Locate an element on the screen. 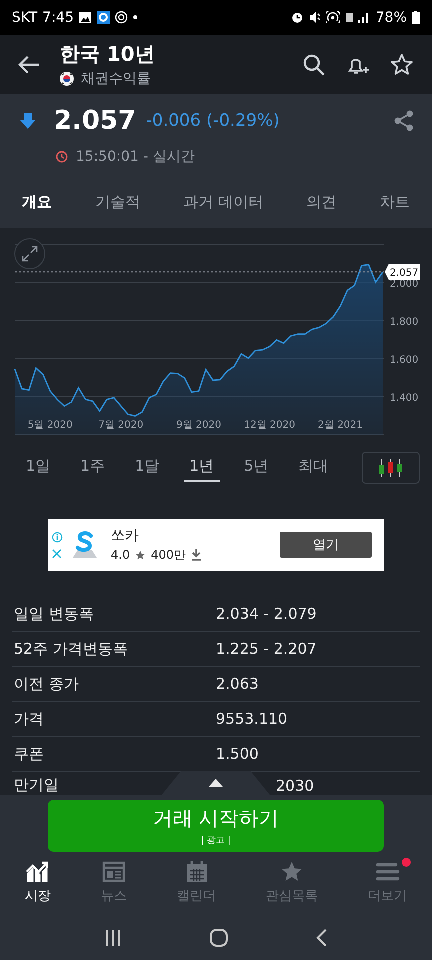 The image size is (432, 960). ad-rating: 4.0 is located at coordinates (120, 555).